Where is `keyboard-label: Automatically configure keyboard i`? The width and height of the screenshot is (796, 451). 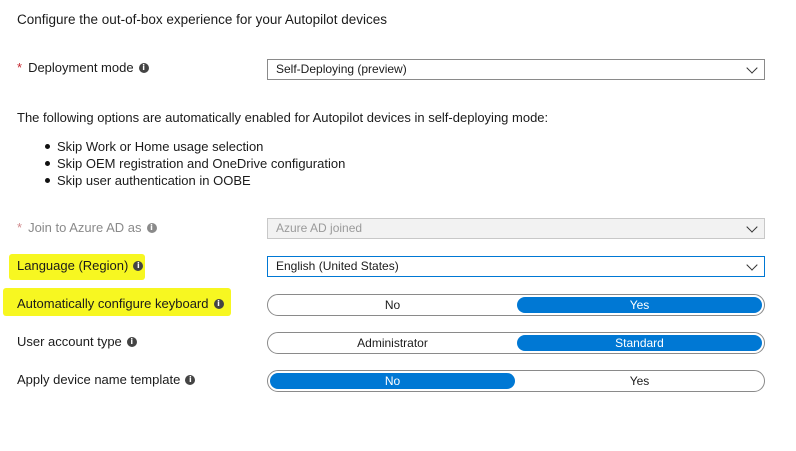
keyboard-label: Automatically configure keyboard i is located at coordinates (120, 303).